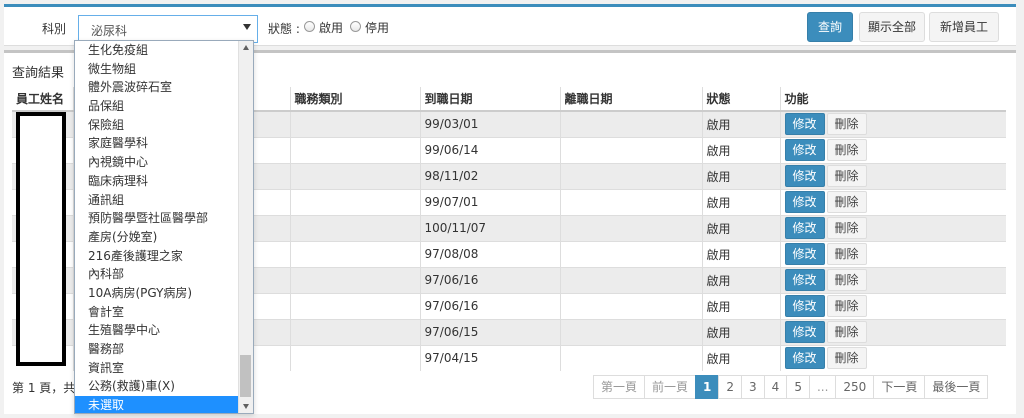  I want to click on col-leave-date: 離職日期, so click(630, 99).